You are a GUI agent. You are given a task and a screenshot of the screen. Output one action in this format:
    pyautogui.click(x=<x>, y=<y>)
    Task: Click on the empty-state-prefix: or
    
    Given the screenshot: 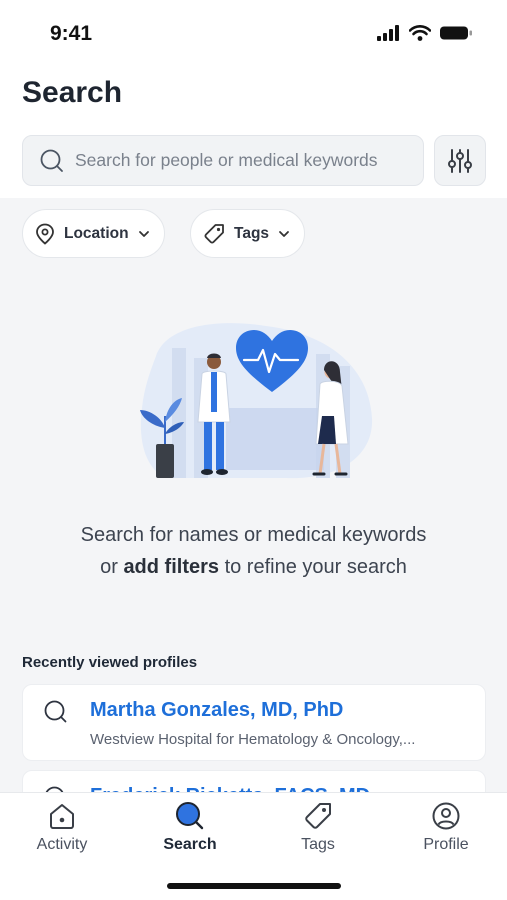 What is the action you would take?
    pyautogui.click(x=112, y=567)
    